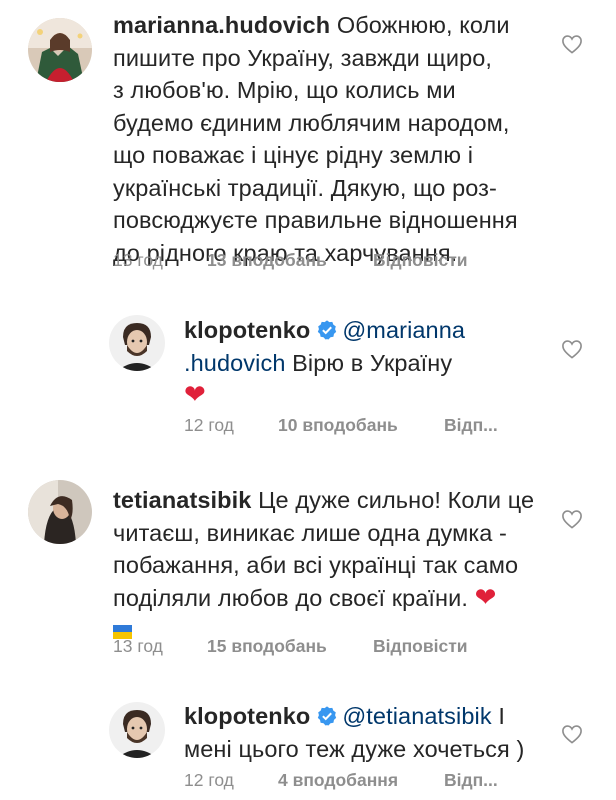 The height and width of the screenshot is (800, 616). I want to click on likes-count: 4 вподобання, so click(338, 780).